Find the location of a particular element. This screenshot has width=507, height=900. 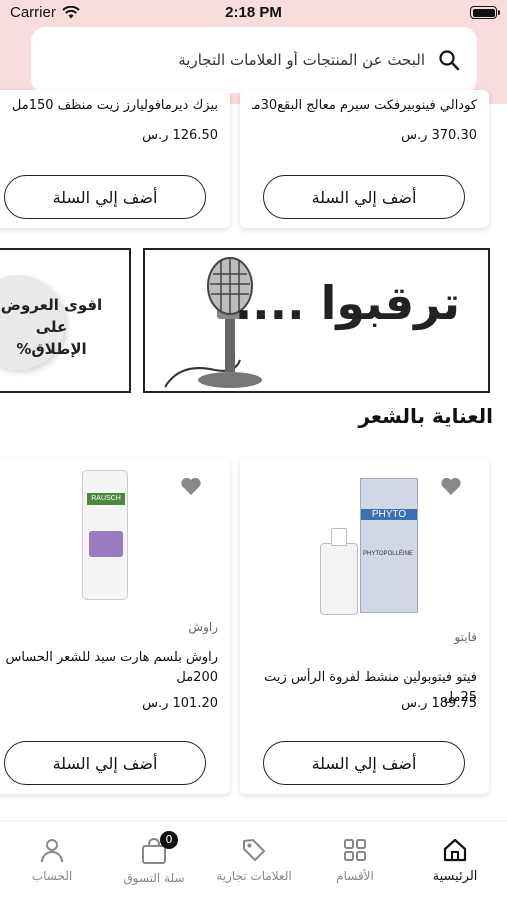

cart-badge: 0 is located at coordinates (169, 840).